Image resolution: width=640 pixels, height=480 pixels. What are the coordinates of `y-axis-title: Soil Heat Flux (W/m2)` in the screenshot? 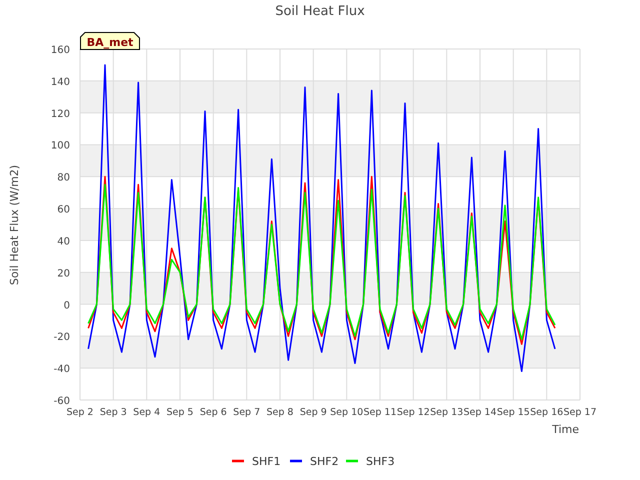 It's located at (14, 225).